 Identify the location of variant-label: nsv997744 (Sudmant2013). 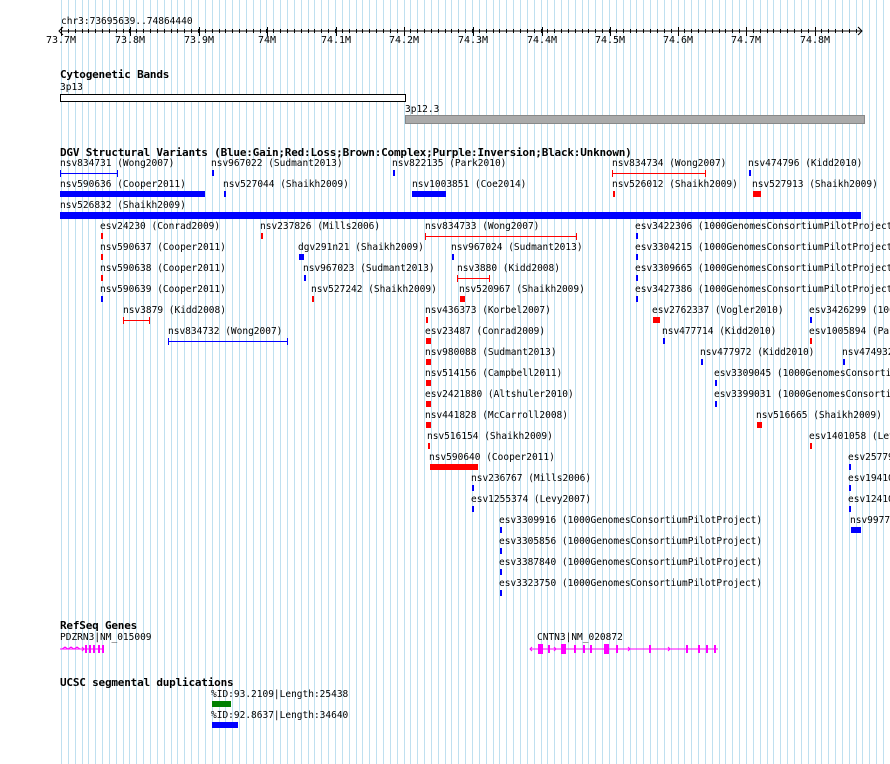
(870, 520).